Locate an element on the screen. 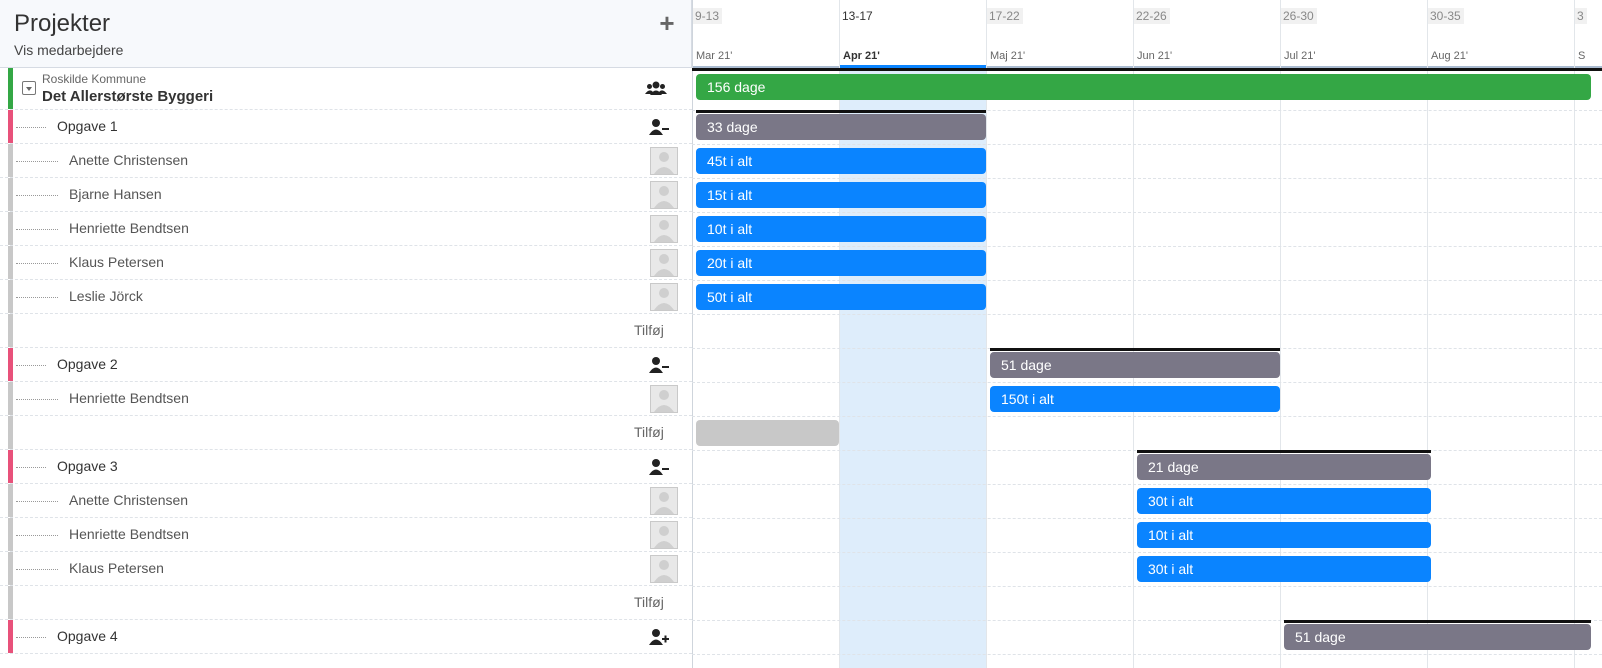  week-label: 17-22 is located at coordinates (1004, 16).